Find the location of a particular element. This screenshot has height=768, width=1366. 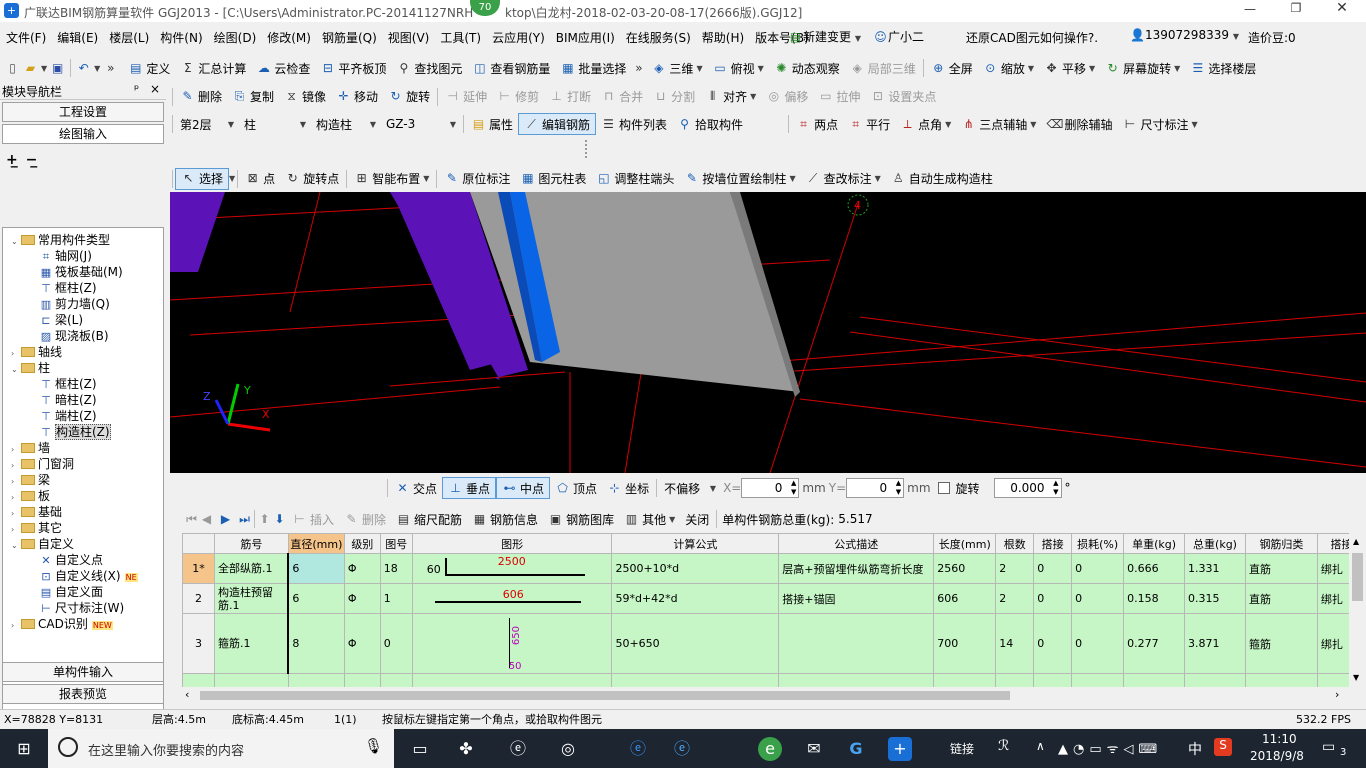

split-button: ⊔ 分割 is located at coordinates (674, 97).